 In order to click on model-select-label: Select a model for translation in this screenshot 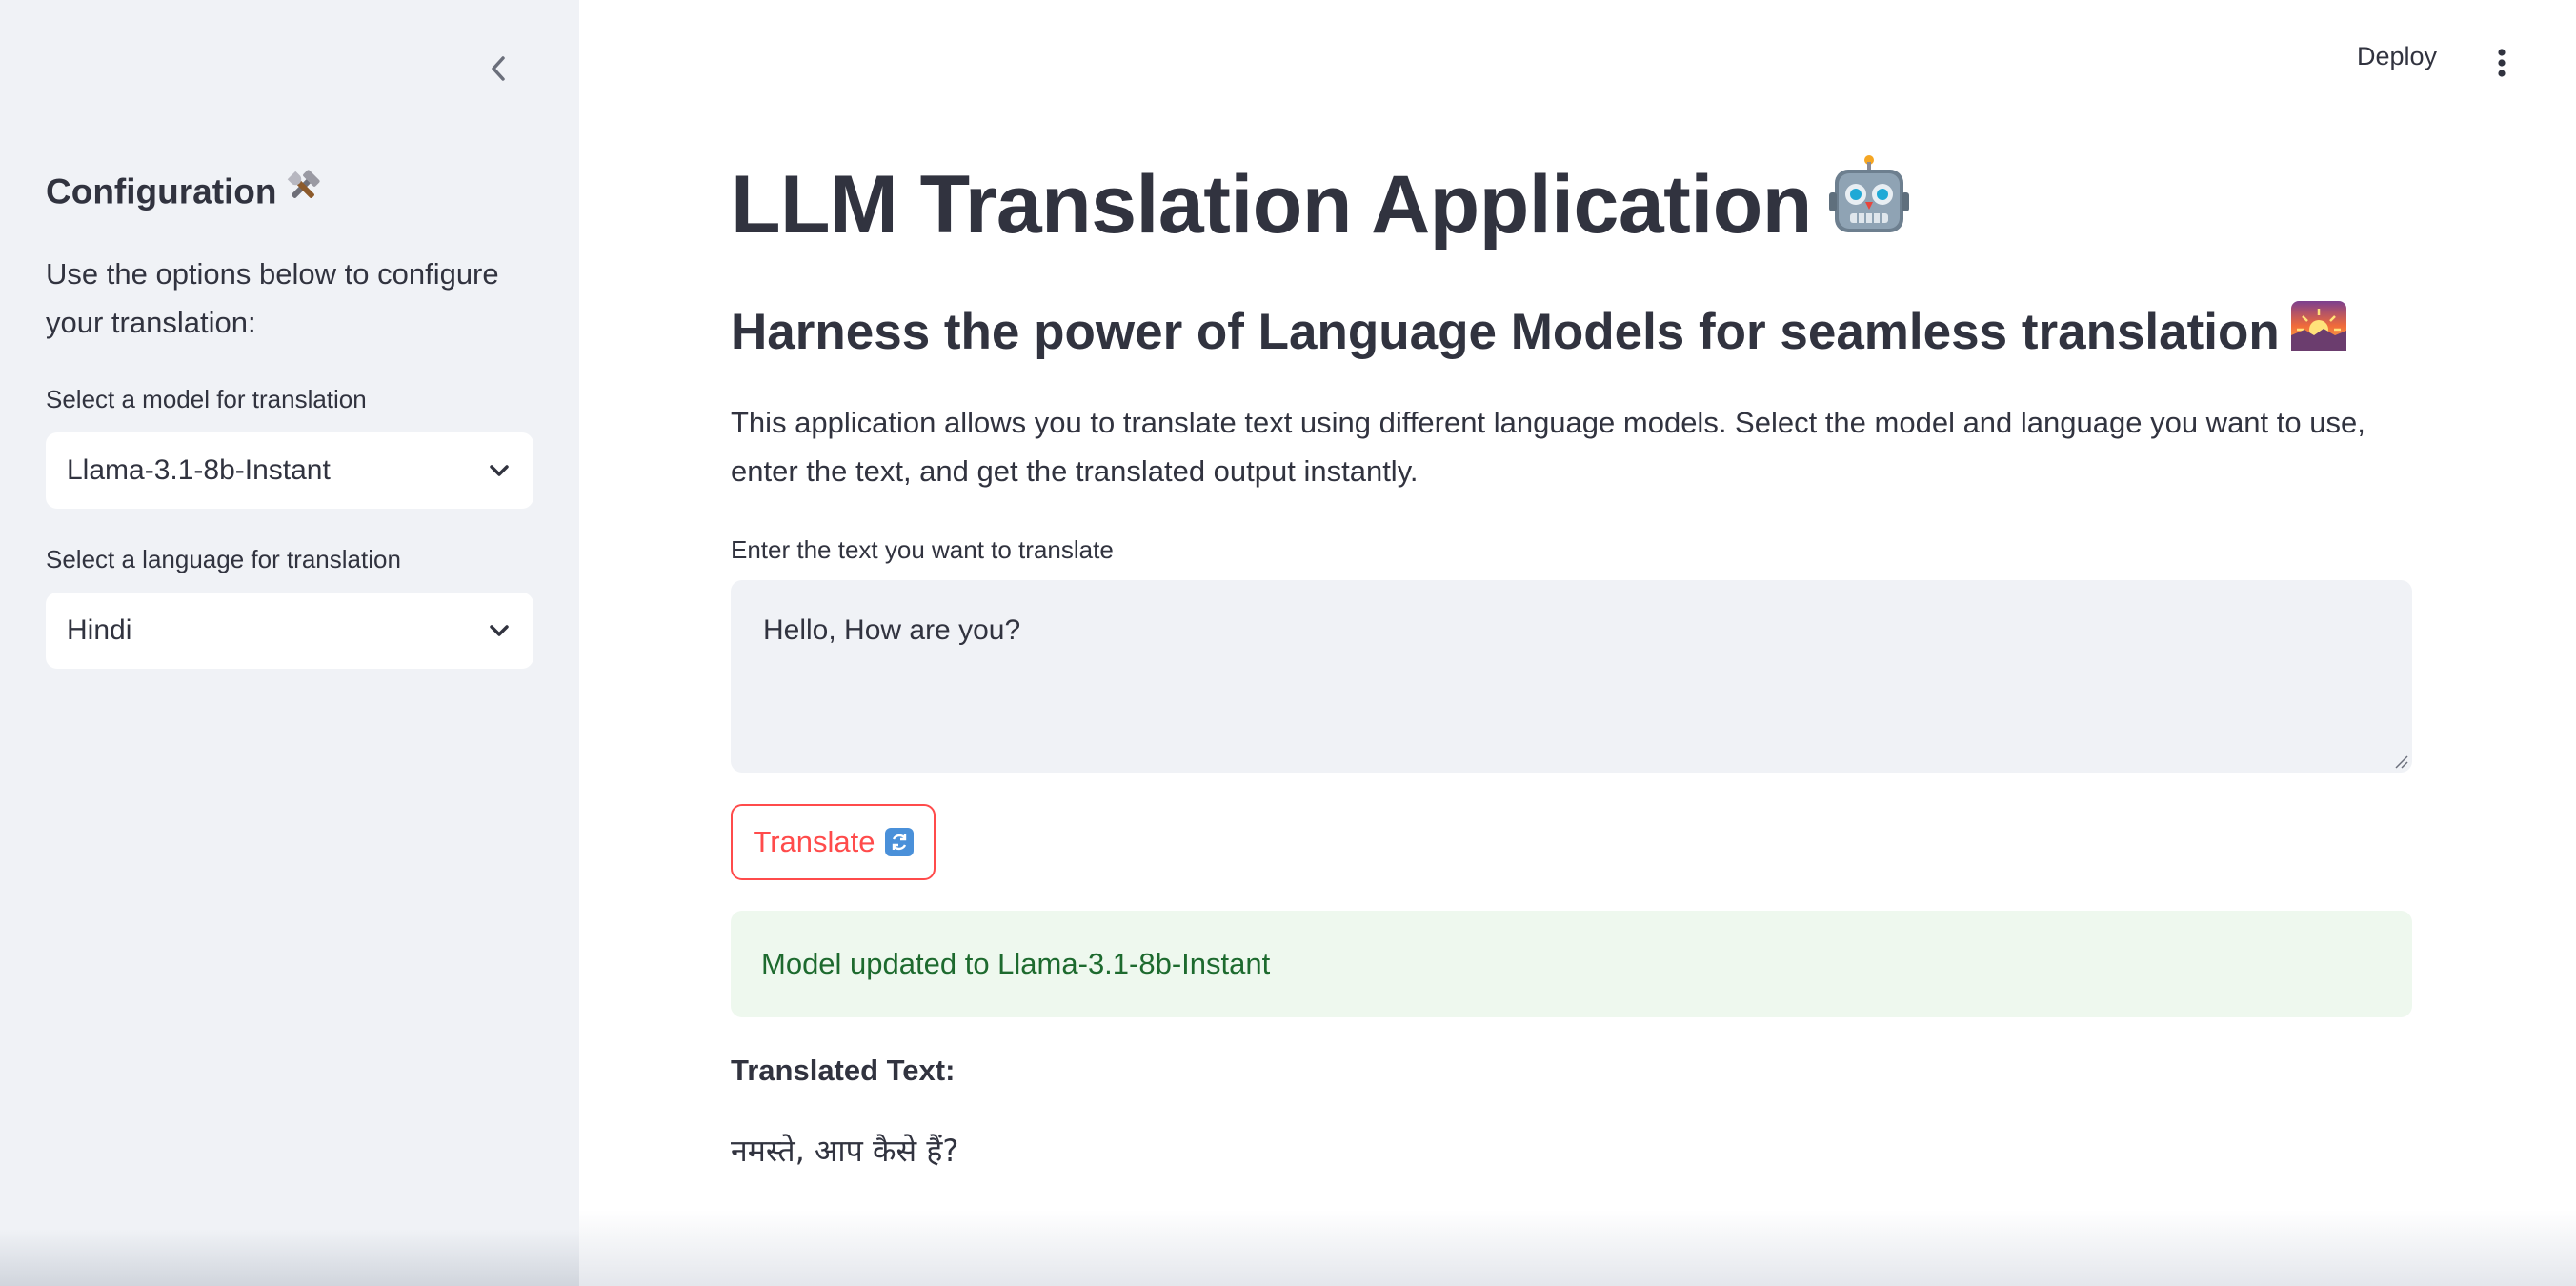, I will do `click(206, 399)`.